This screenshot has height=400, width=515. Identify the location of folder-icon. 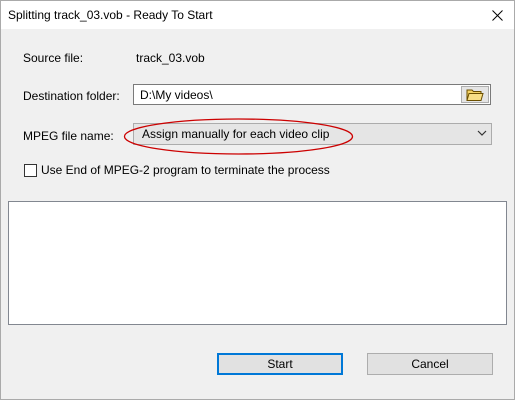
(475, 95).